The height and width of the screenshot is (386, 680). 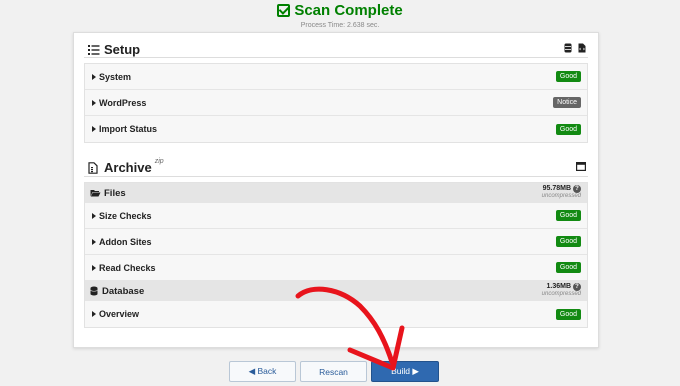 What do you see at coordinates (348, 10) in the screenshot?
I see `page-title: Scan Complete` at bounding box center [348, 10].